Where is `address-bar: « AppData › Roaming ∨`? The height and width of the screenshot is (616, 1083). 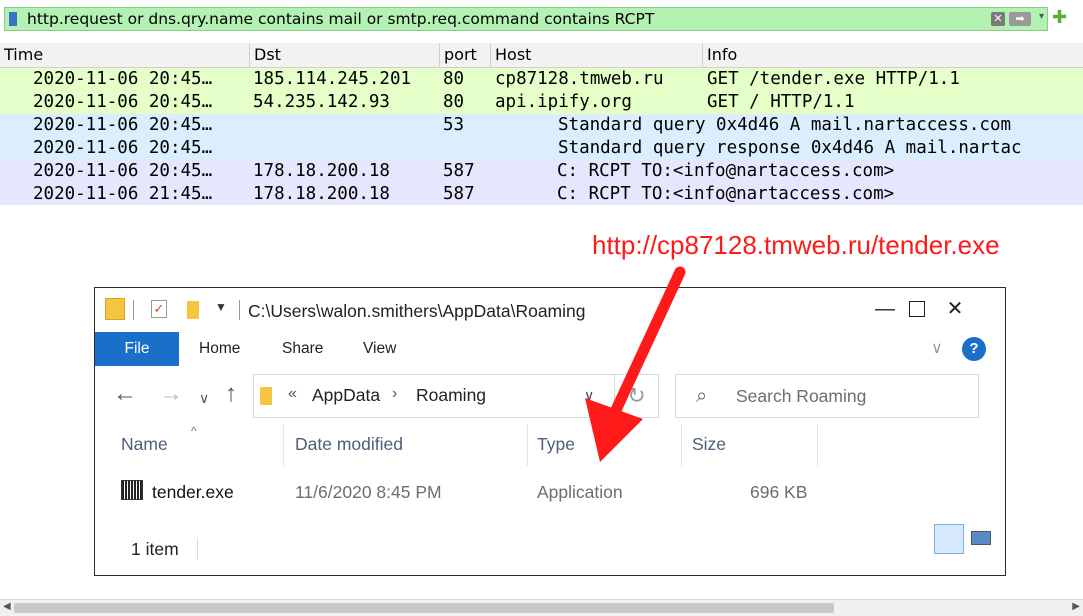
address-bar: « AppData › Roaming ∨ is located at coordinates (434, 396).